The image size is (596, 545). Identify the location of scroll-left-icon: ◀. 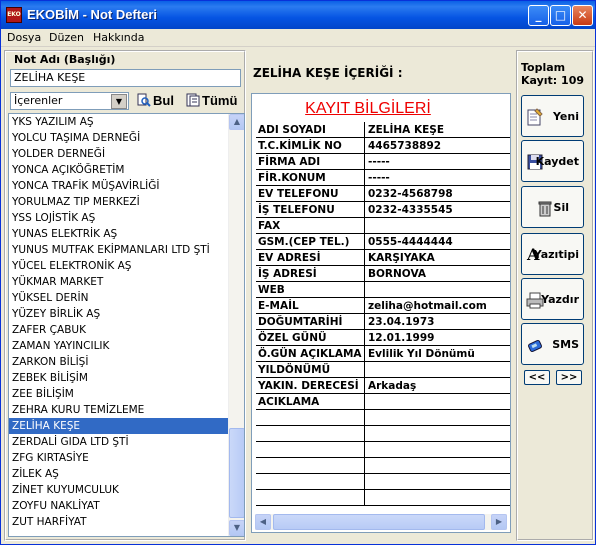
(263, 522).